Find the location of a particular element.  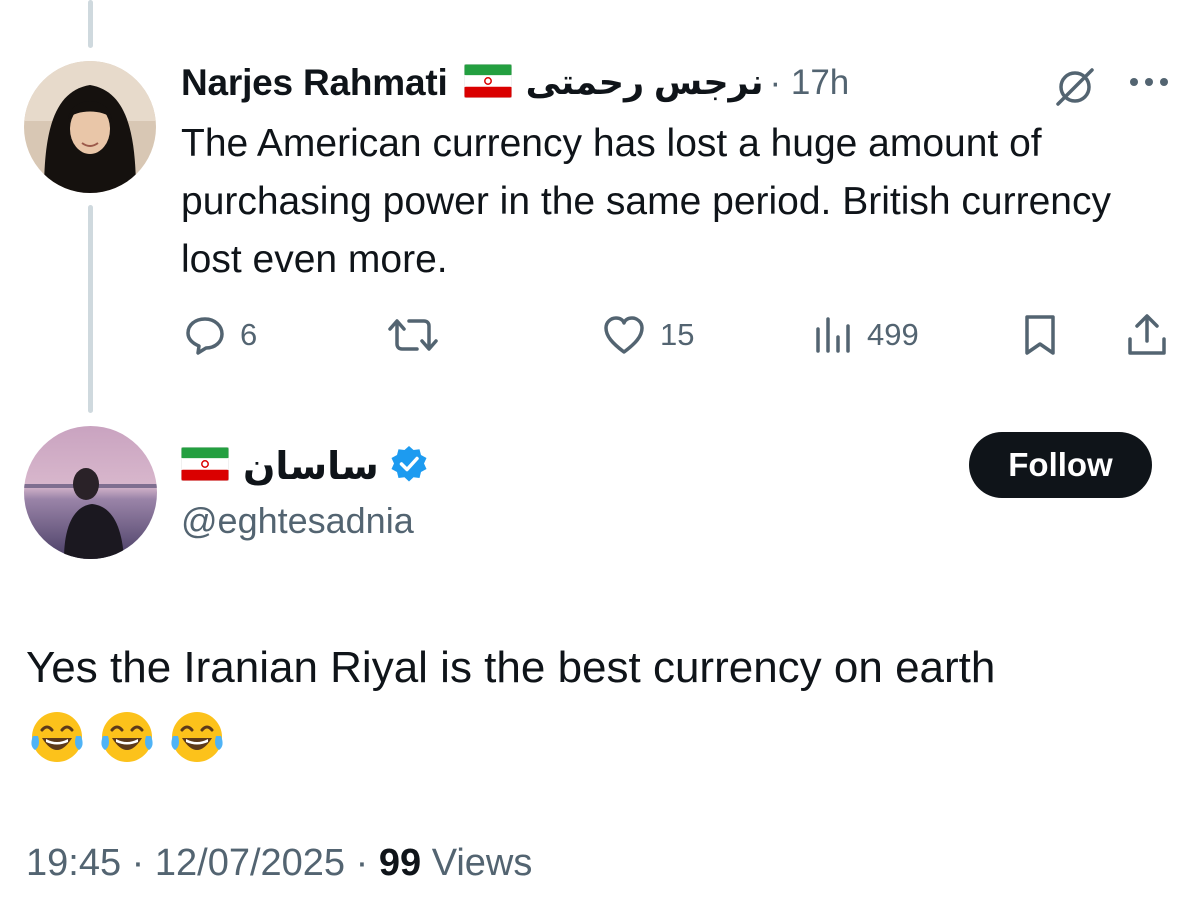

reply-author-handle: @eghtesadnia is located at coordinates (297, 521).